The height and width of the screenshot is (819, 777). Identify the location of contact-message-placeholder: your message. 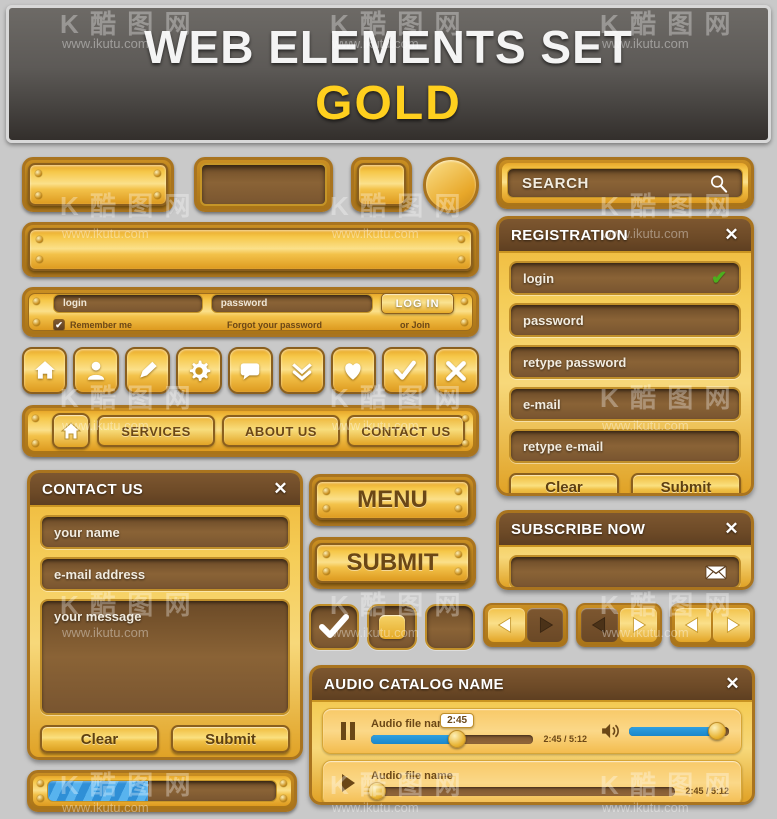
(98, 616).